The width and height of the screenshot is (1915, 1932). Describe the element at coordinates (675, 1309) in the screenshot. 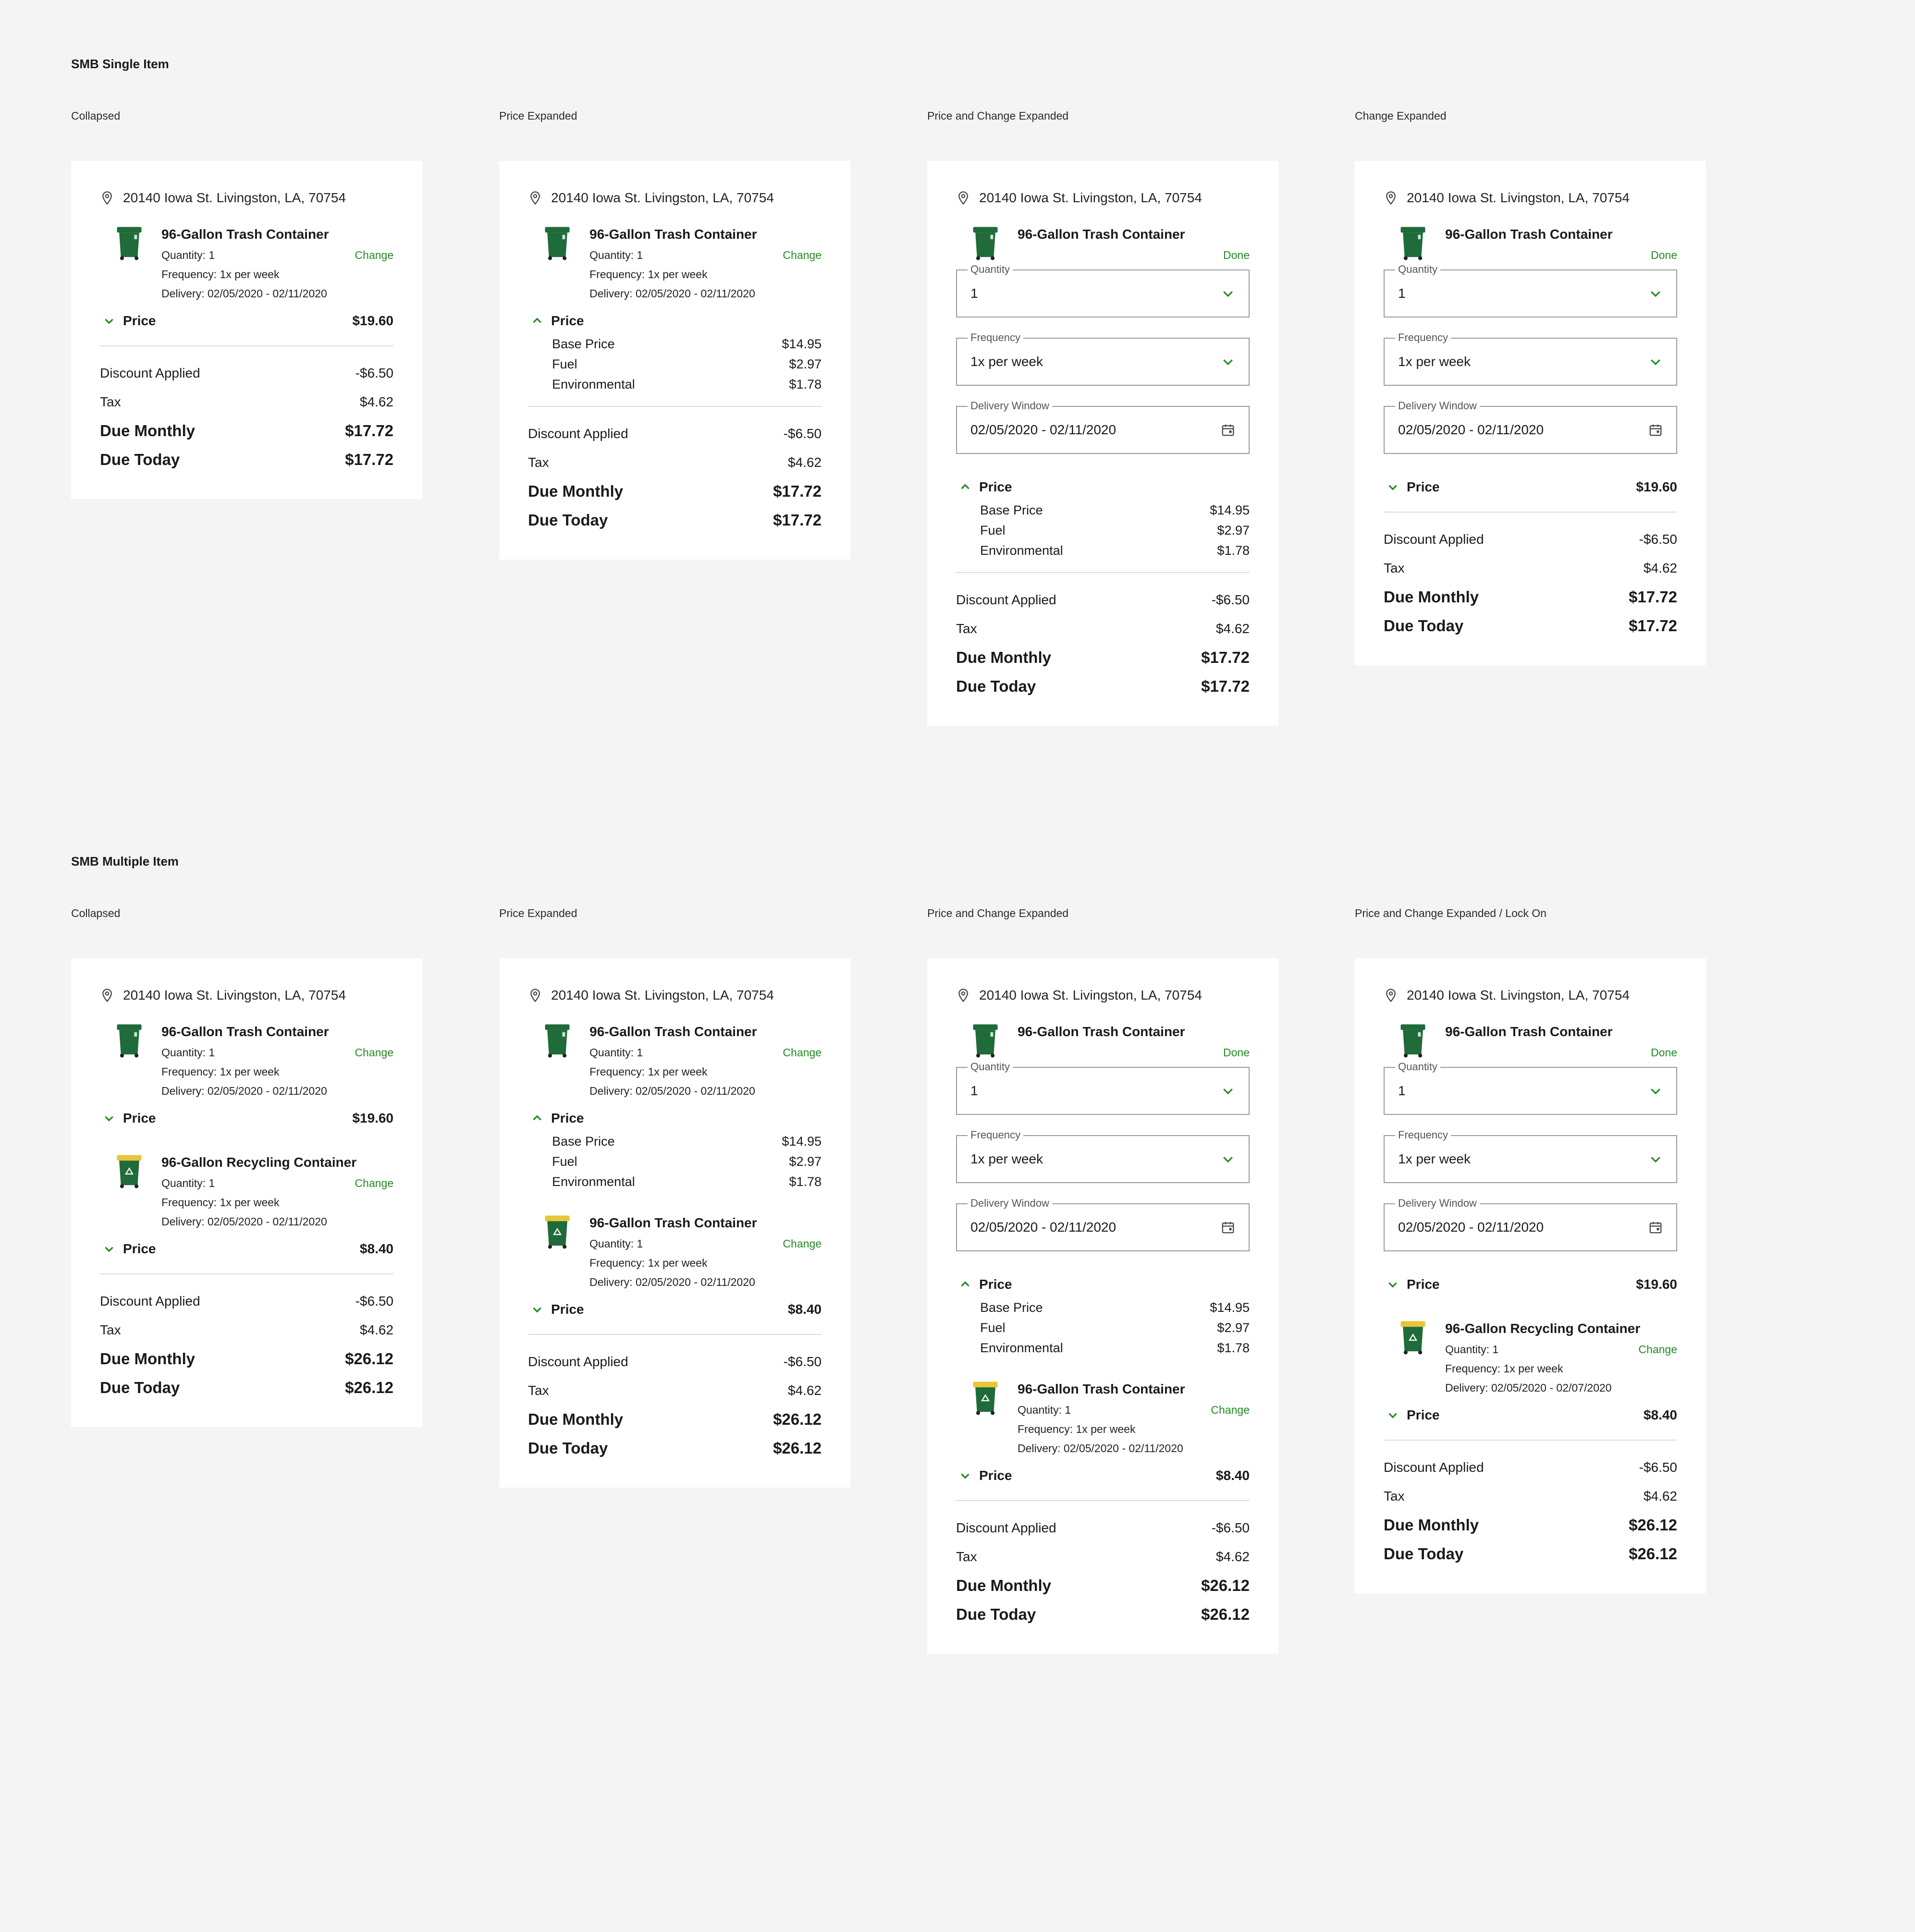

I see `price-row: Price $8.40` at that location.